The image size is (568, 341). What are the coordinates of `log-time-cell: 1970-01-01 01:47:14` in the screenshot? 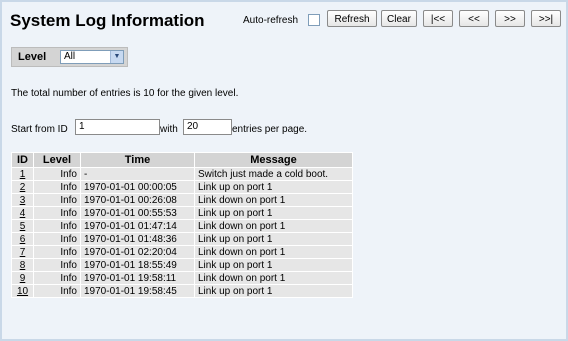 It's located at (137, 226).